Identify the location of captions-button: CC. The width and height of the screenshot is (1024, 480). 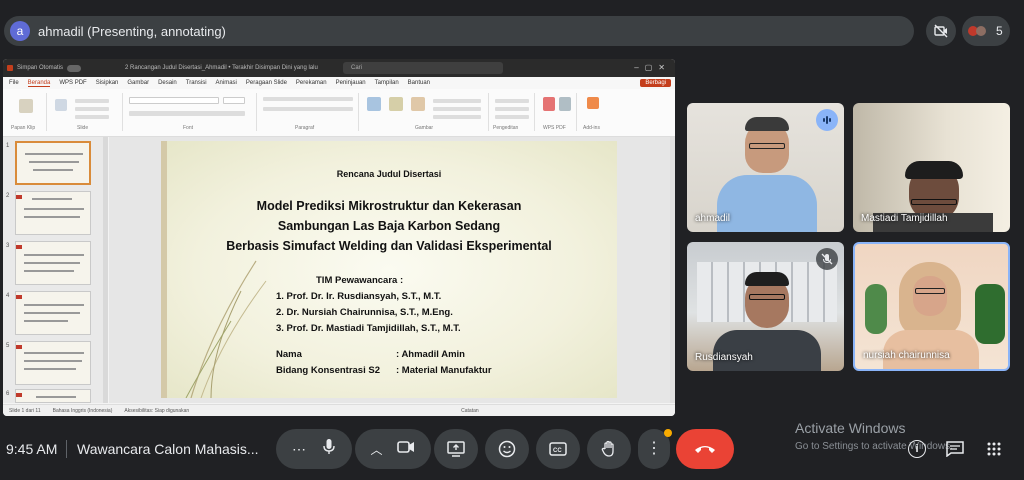
(558, 449).